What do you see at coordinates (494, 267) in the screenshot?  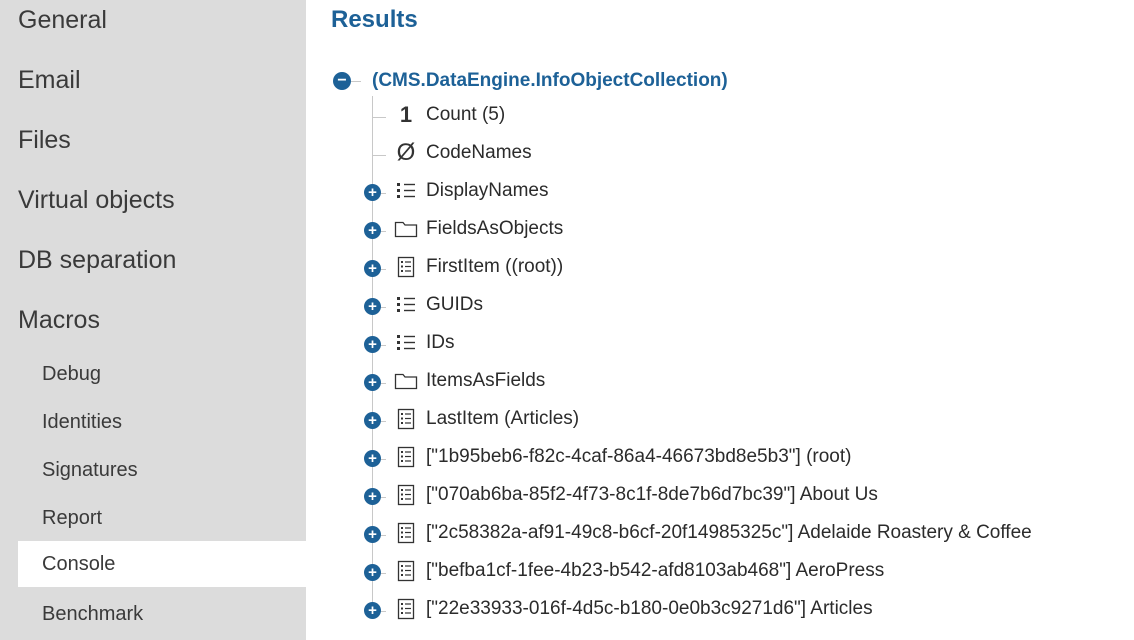 I see `tree-row-label: FirstItem ((root))` at bounding box center [494, 267].